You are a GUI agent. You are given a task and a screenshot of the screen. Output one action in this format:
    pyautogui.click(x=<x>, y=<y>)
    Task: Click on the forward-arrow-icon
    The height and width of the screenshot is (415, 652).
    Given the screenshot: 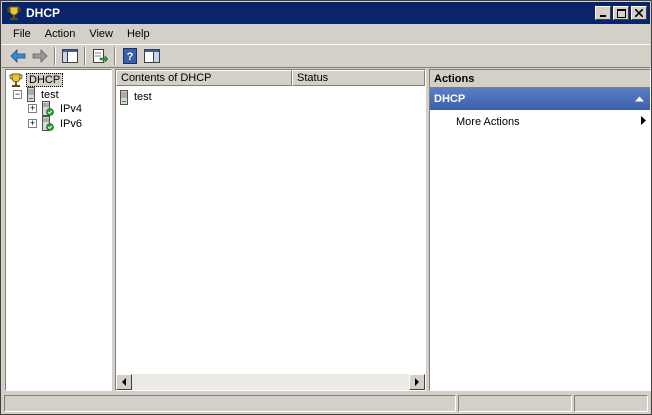 What is the action you would take?
    pyautogui.click(x=40, y=56)
    